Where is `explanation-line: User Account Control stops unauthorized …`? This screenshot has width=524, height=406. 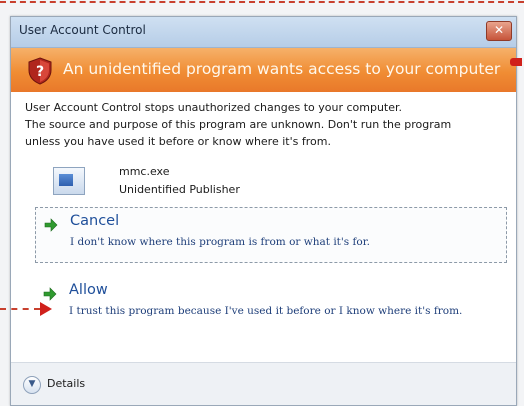
explanation-line: User Account Control stops unauthorized … is located at coordinates (214, 107).